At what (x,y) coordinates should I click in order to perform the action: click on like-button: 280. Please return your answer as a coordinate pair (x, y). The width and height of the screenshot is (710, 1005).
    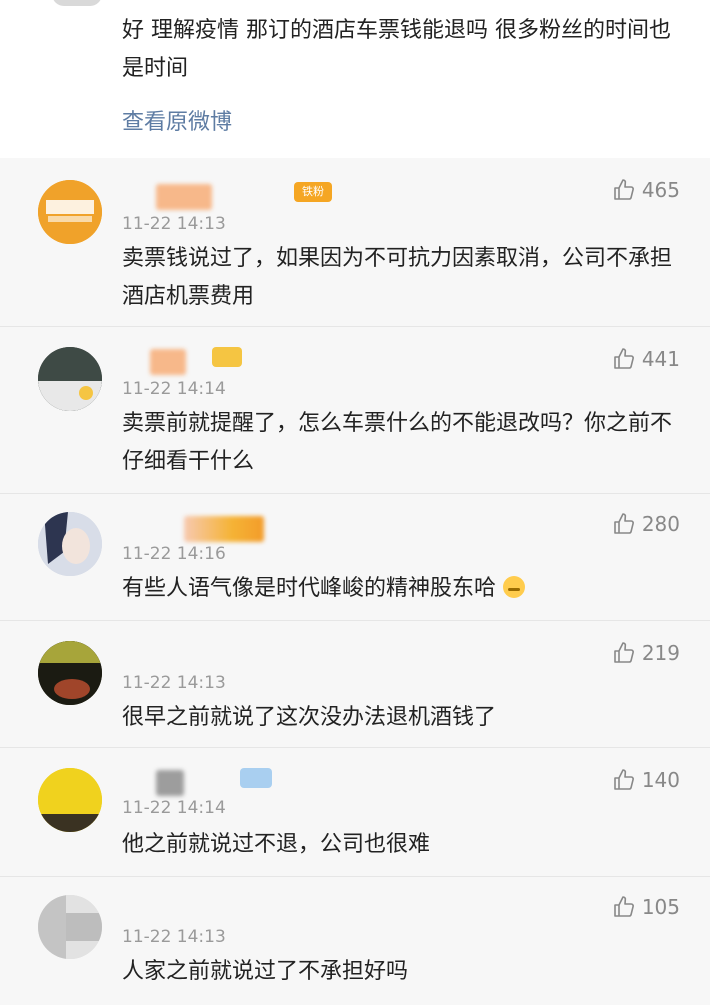
    Looking at the image, I should click on (646, 524).